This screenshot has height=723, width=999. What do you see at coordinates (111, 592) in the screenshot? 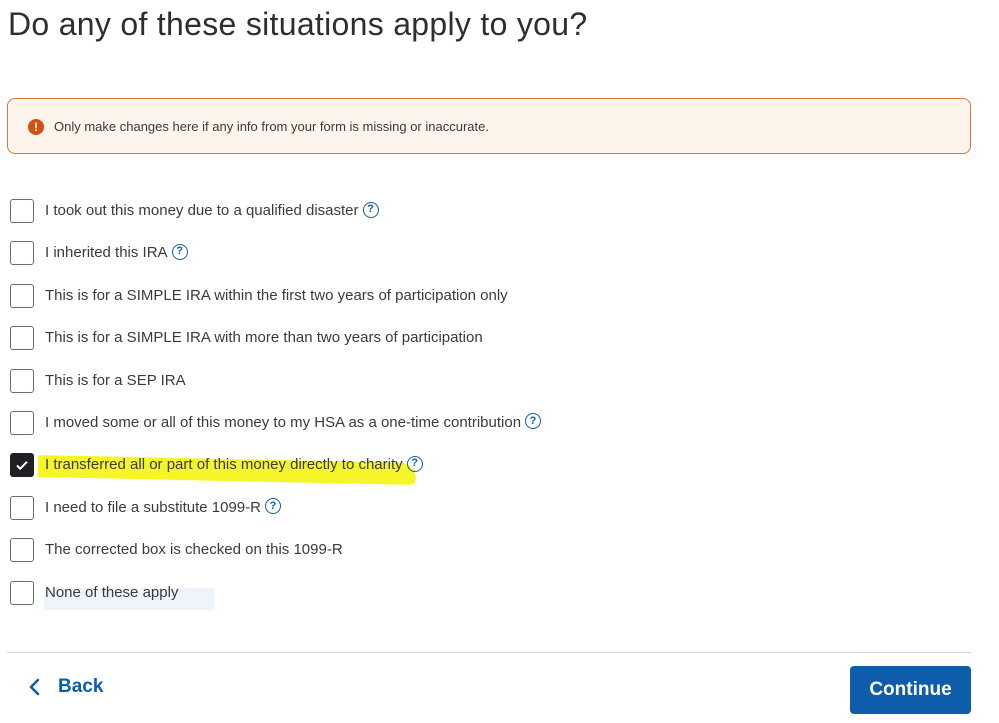
I see `option-label: None of these apply` at bounding box center [111, 592].